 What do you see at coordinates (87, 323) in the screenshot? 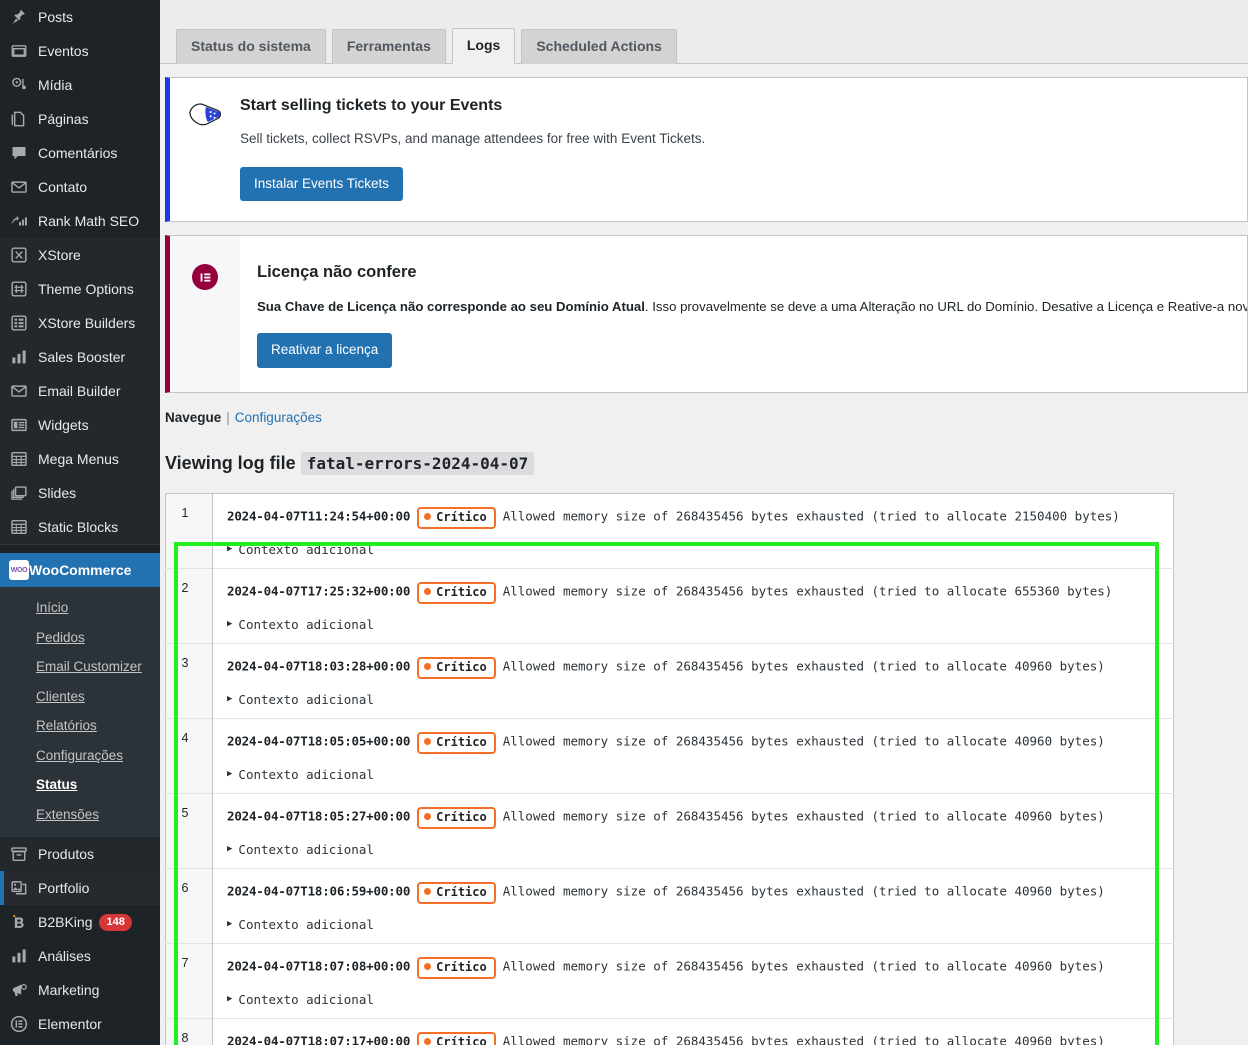
I see `sidebar-item-label: XStore Builders` at bounding box center [87, 323].